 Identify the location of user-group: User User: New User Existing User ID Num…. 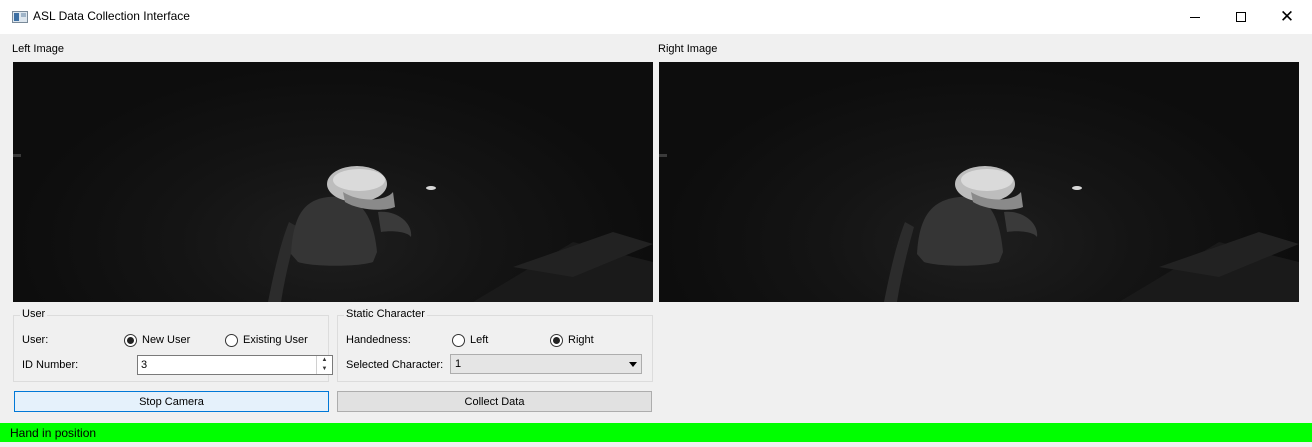
(173, 345).